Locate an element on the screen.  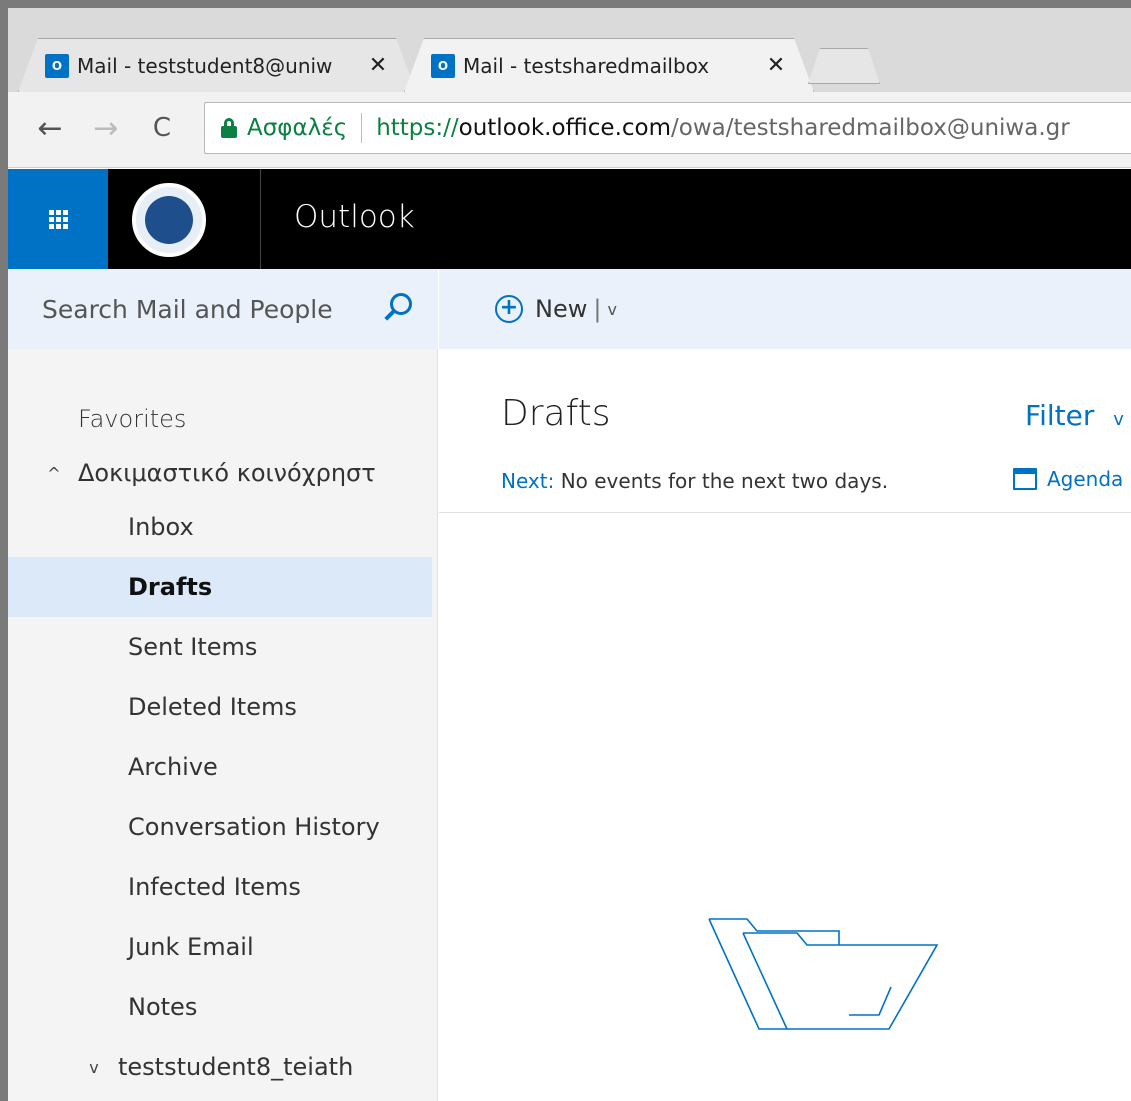
favorites-header: Favorites is located at coordinates (223, 419).